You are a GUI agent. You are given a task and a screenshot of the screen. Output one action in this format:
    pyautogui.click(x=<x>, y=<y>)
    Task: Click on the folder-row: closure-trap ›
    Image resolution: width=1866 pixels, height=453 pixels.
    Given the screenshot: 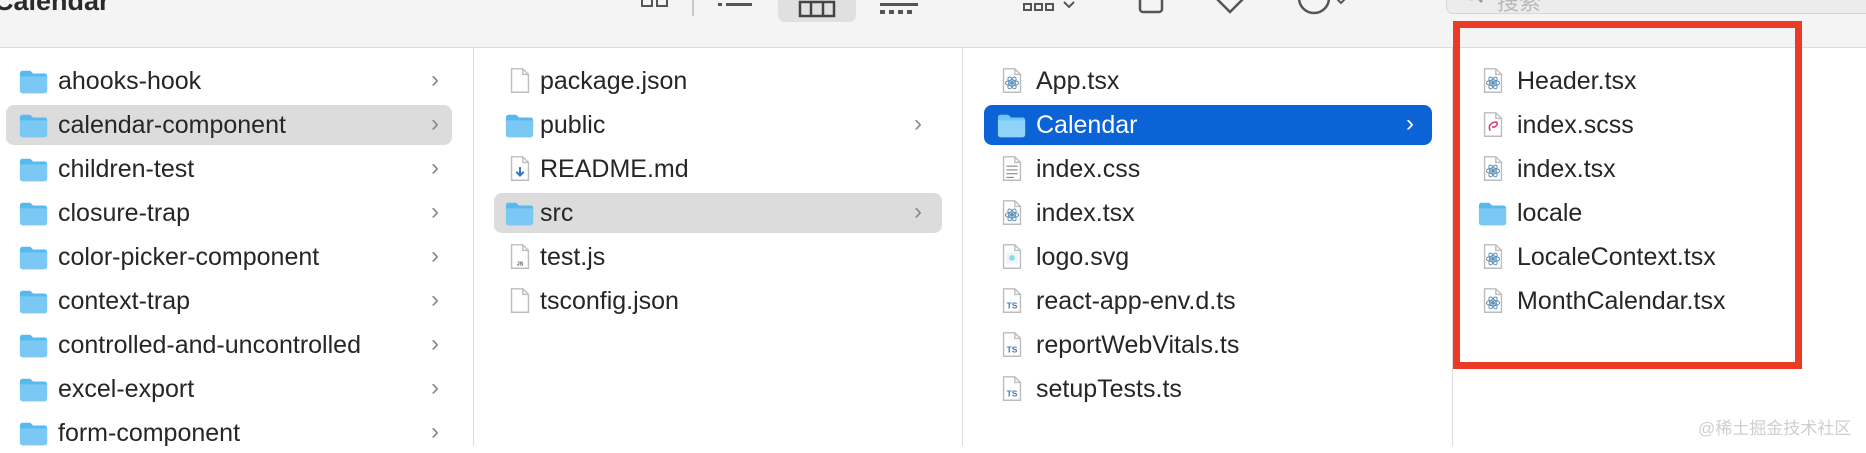 What is the action you would take?
    pyautogui.click(x=229, y=213)
    